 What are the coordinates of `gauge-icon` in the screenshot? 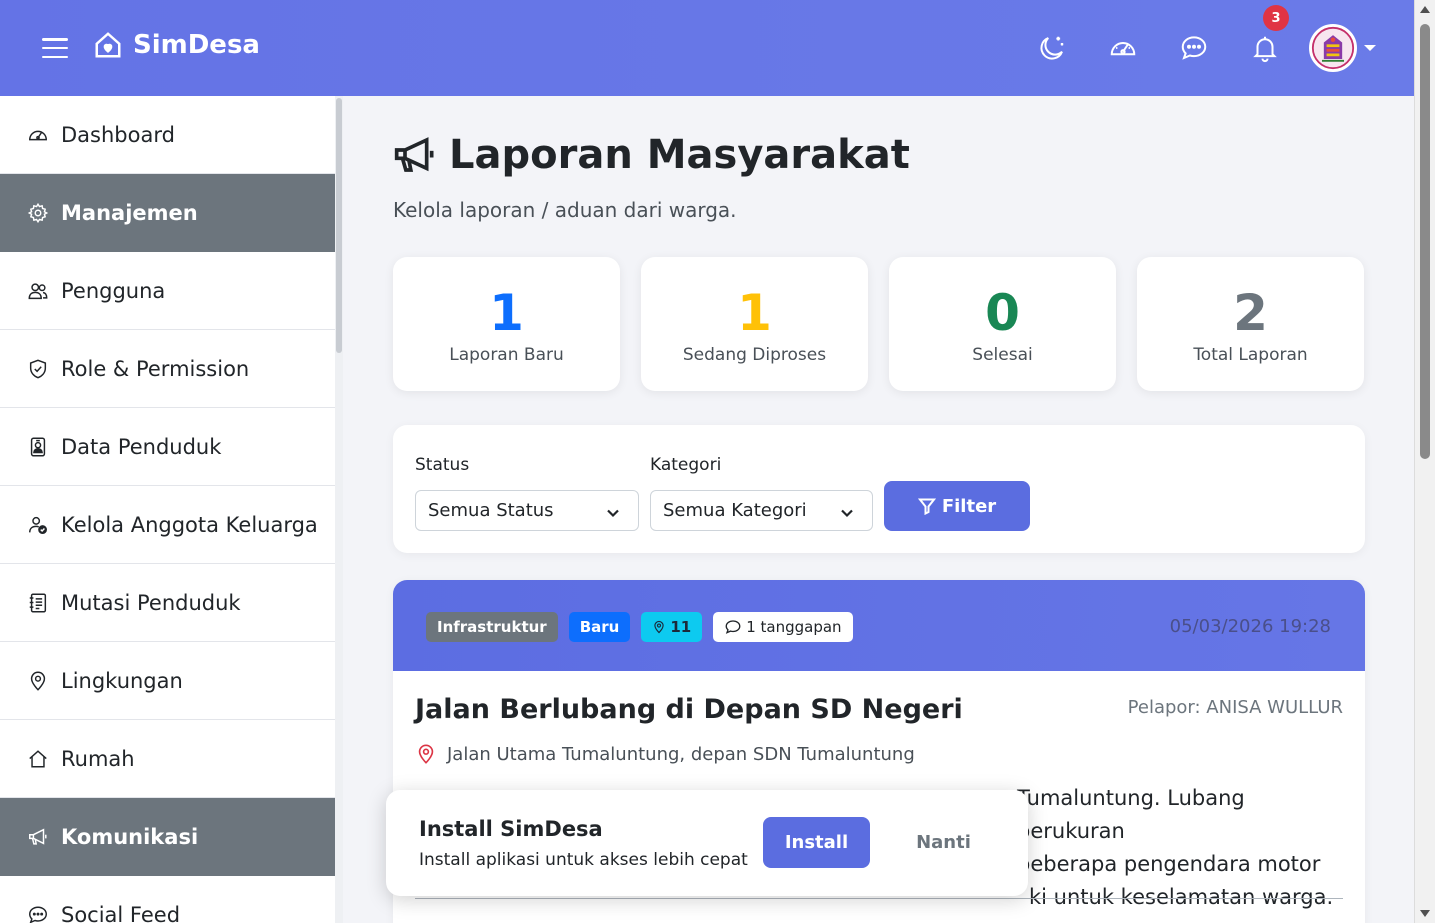 It's located at (38, 135).